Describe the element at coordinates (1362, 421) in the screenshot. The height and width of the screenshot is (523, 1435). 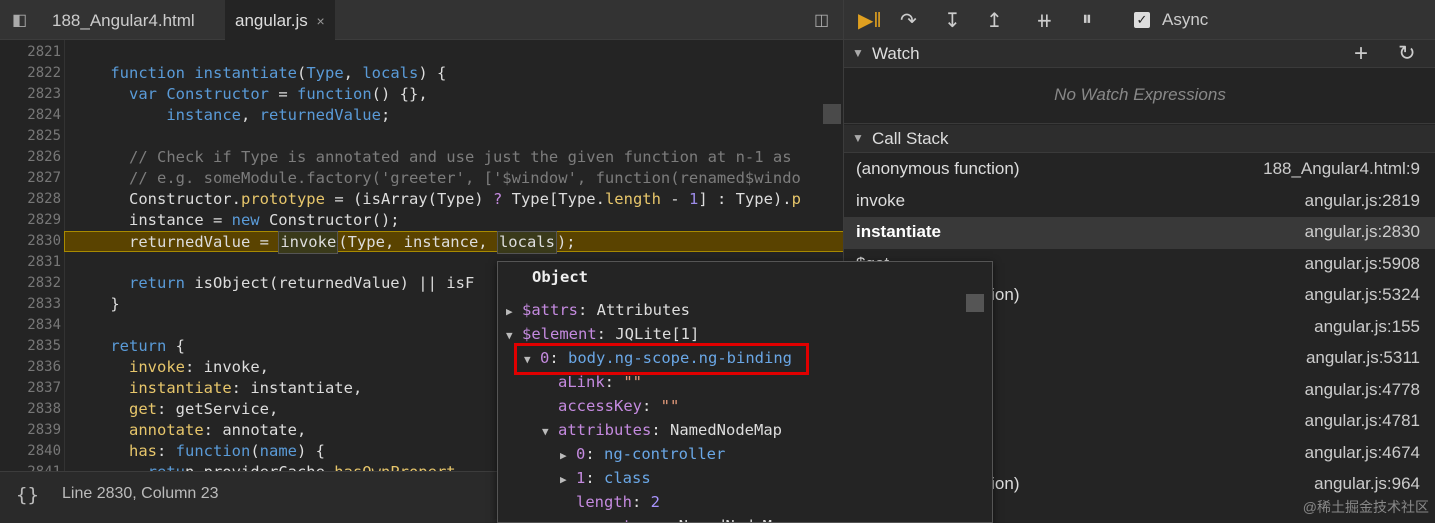
I see `frame-location: angular.js:4781` at that location.